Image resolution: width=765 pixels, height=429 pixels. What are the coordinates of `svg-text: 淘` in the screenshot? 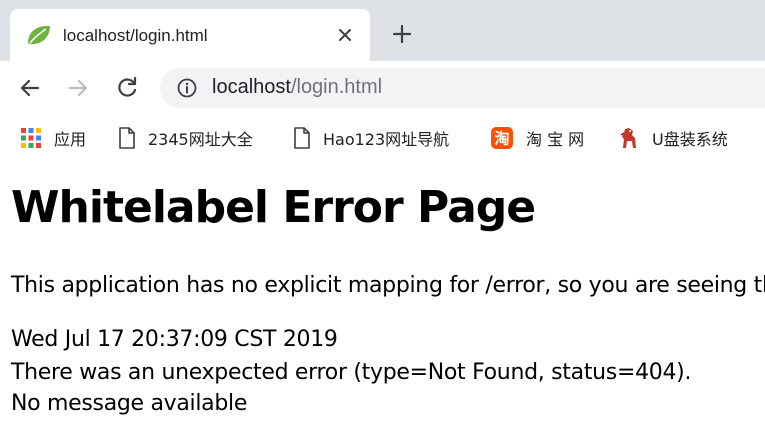 It's located at (501, 139).